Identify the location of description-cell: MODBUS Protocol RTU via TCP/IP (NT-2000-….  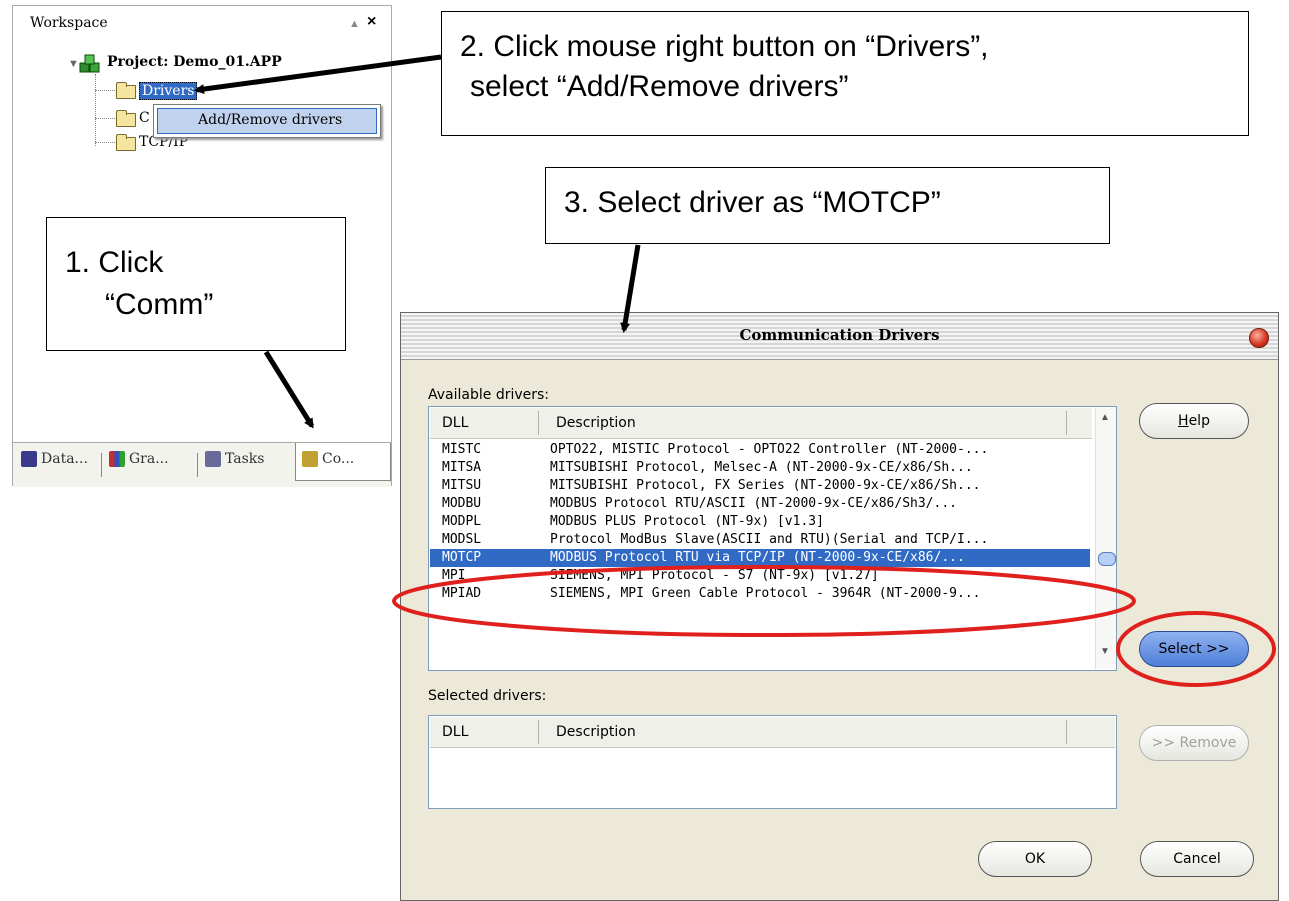
(757, 557).